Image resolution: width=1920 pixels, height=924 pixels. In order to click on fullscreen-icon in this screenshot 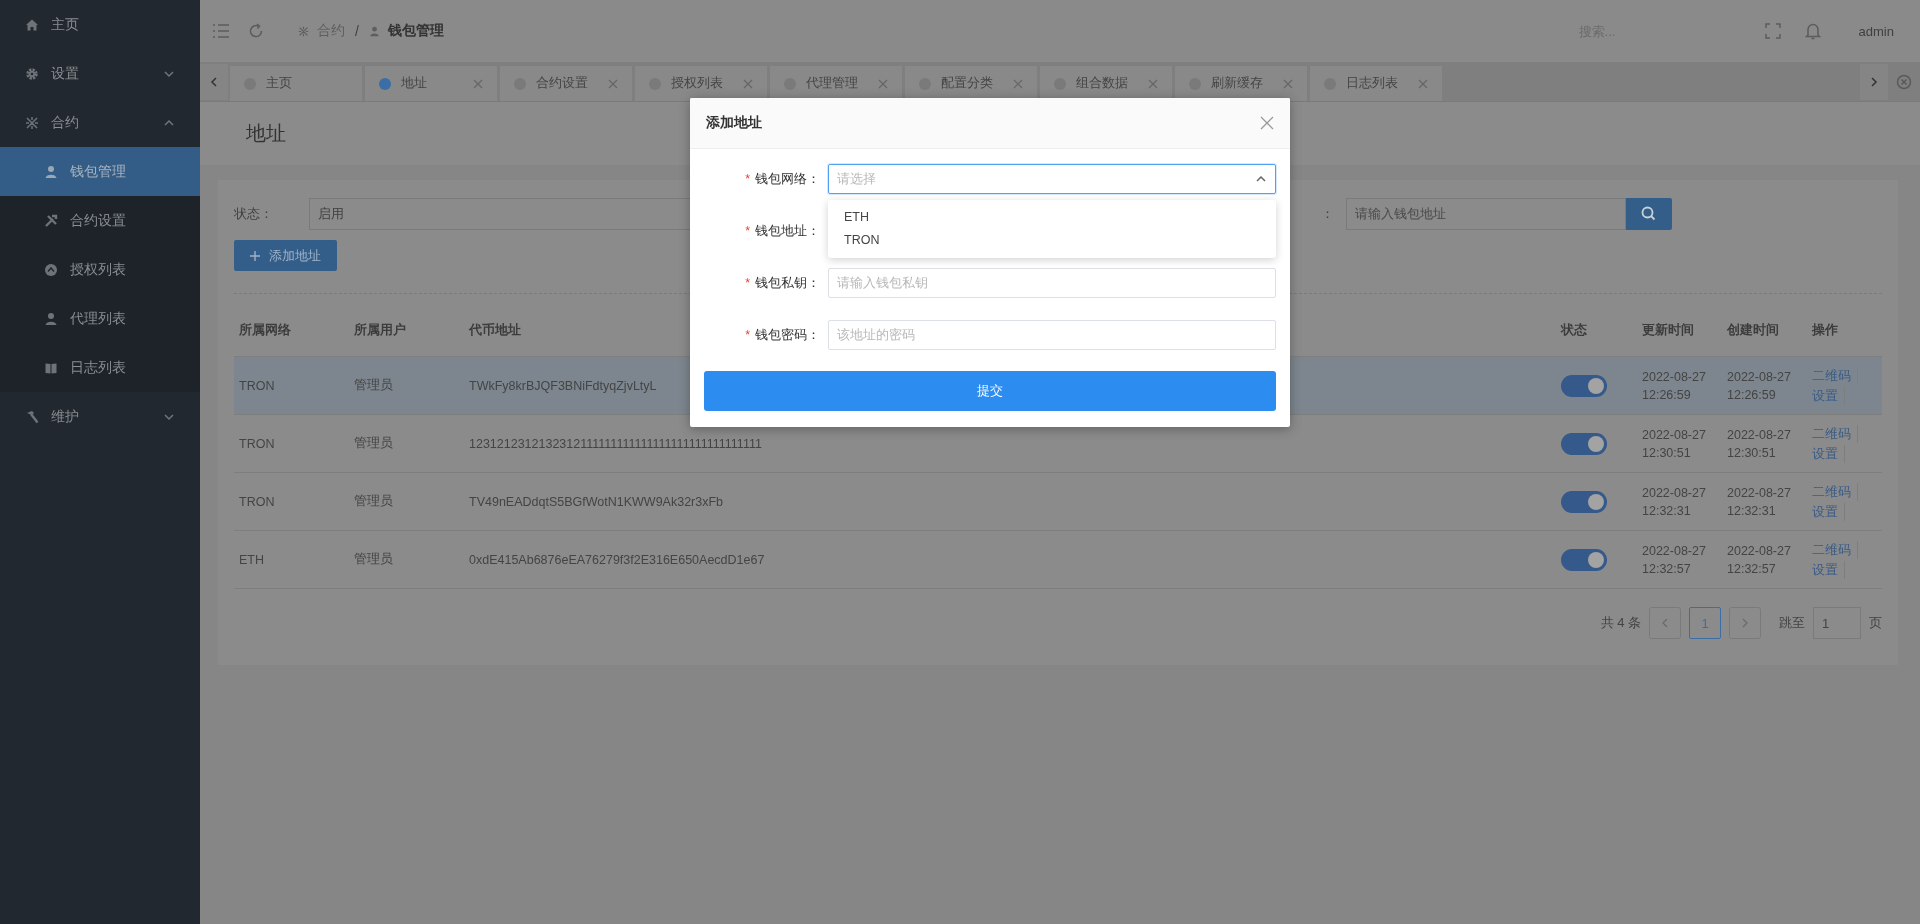, I will do `click(1772, 31)`.